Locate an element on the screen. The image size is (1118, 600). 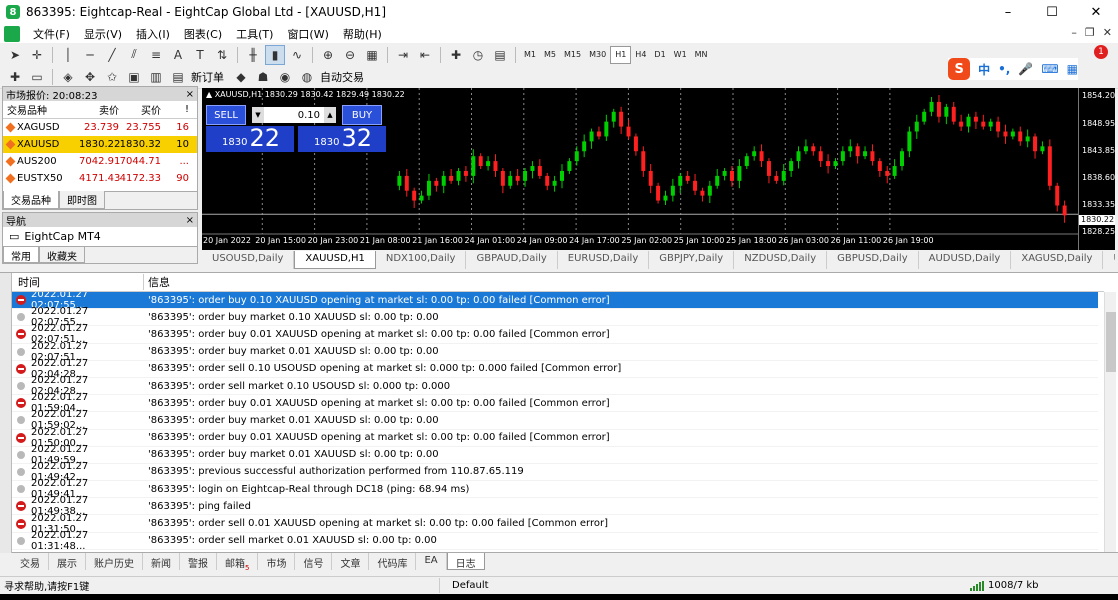
market-icon: ◉ is located at coordinates (285, 77).